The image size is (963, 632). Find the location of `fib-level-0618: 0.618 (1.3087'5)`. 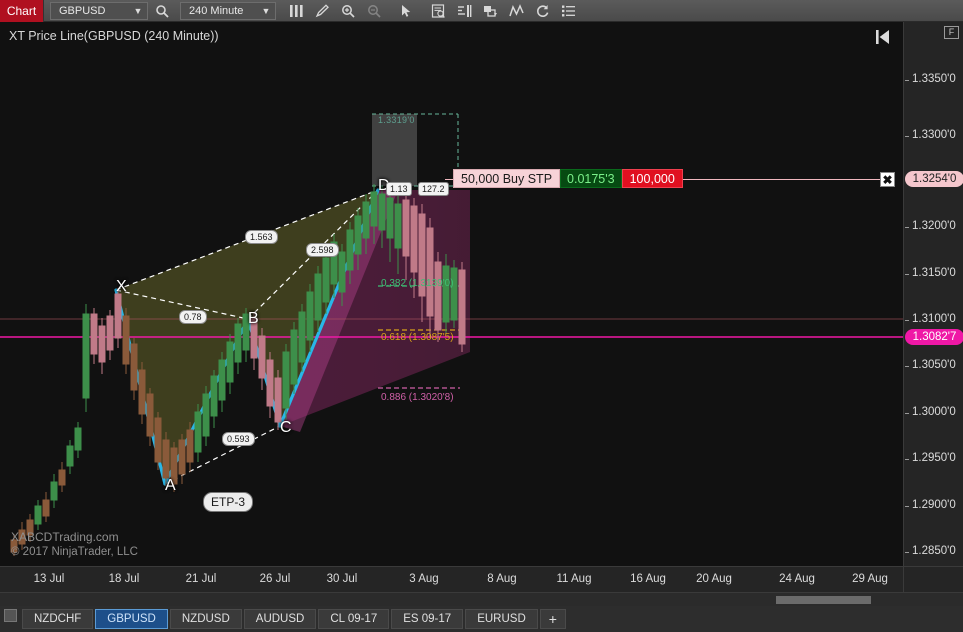

fib-level-0618: 0.618 (1.3087'5) is located at coordinates (417, 337).